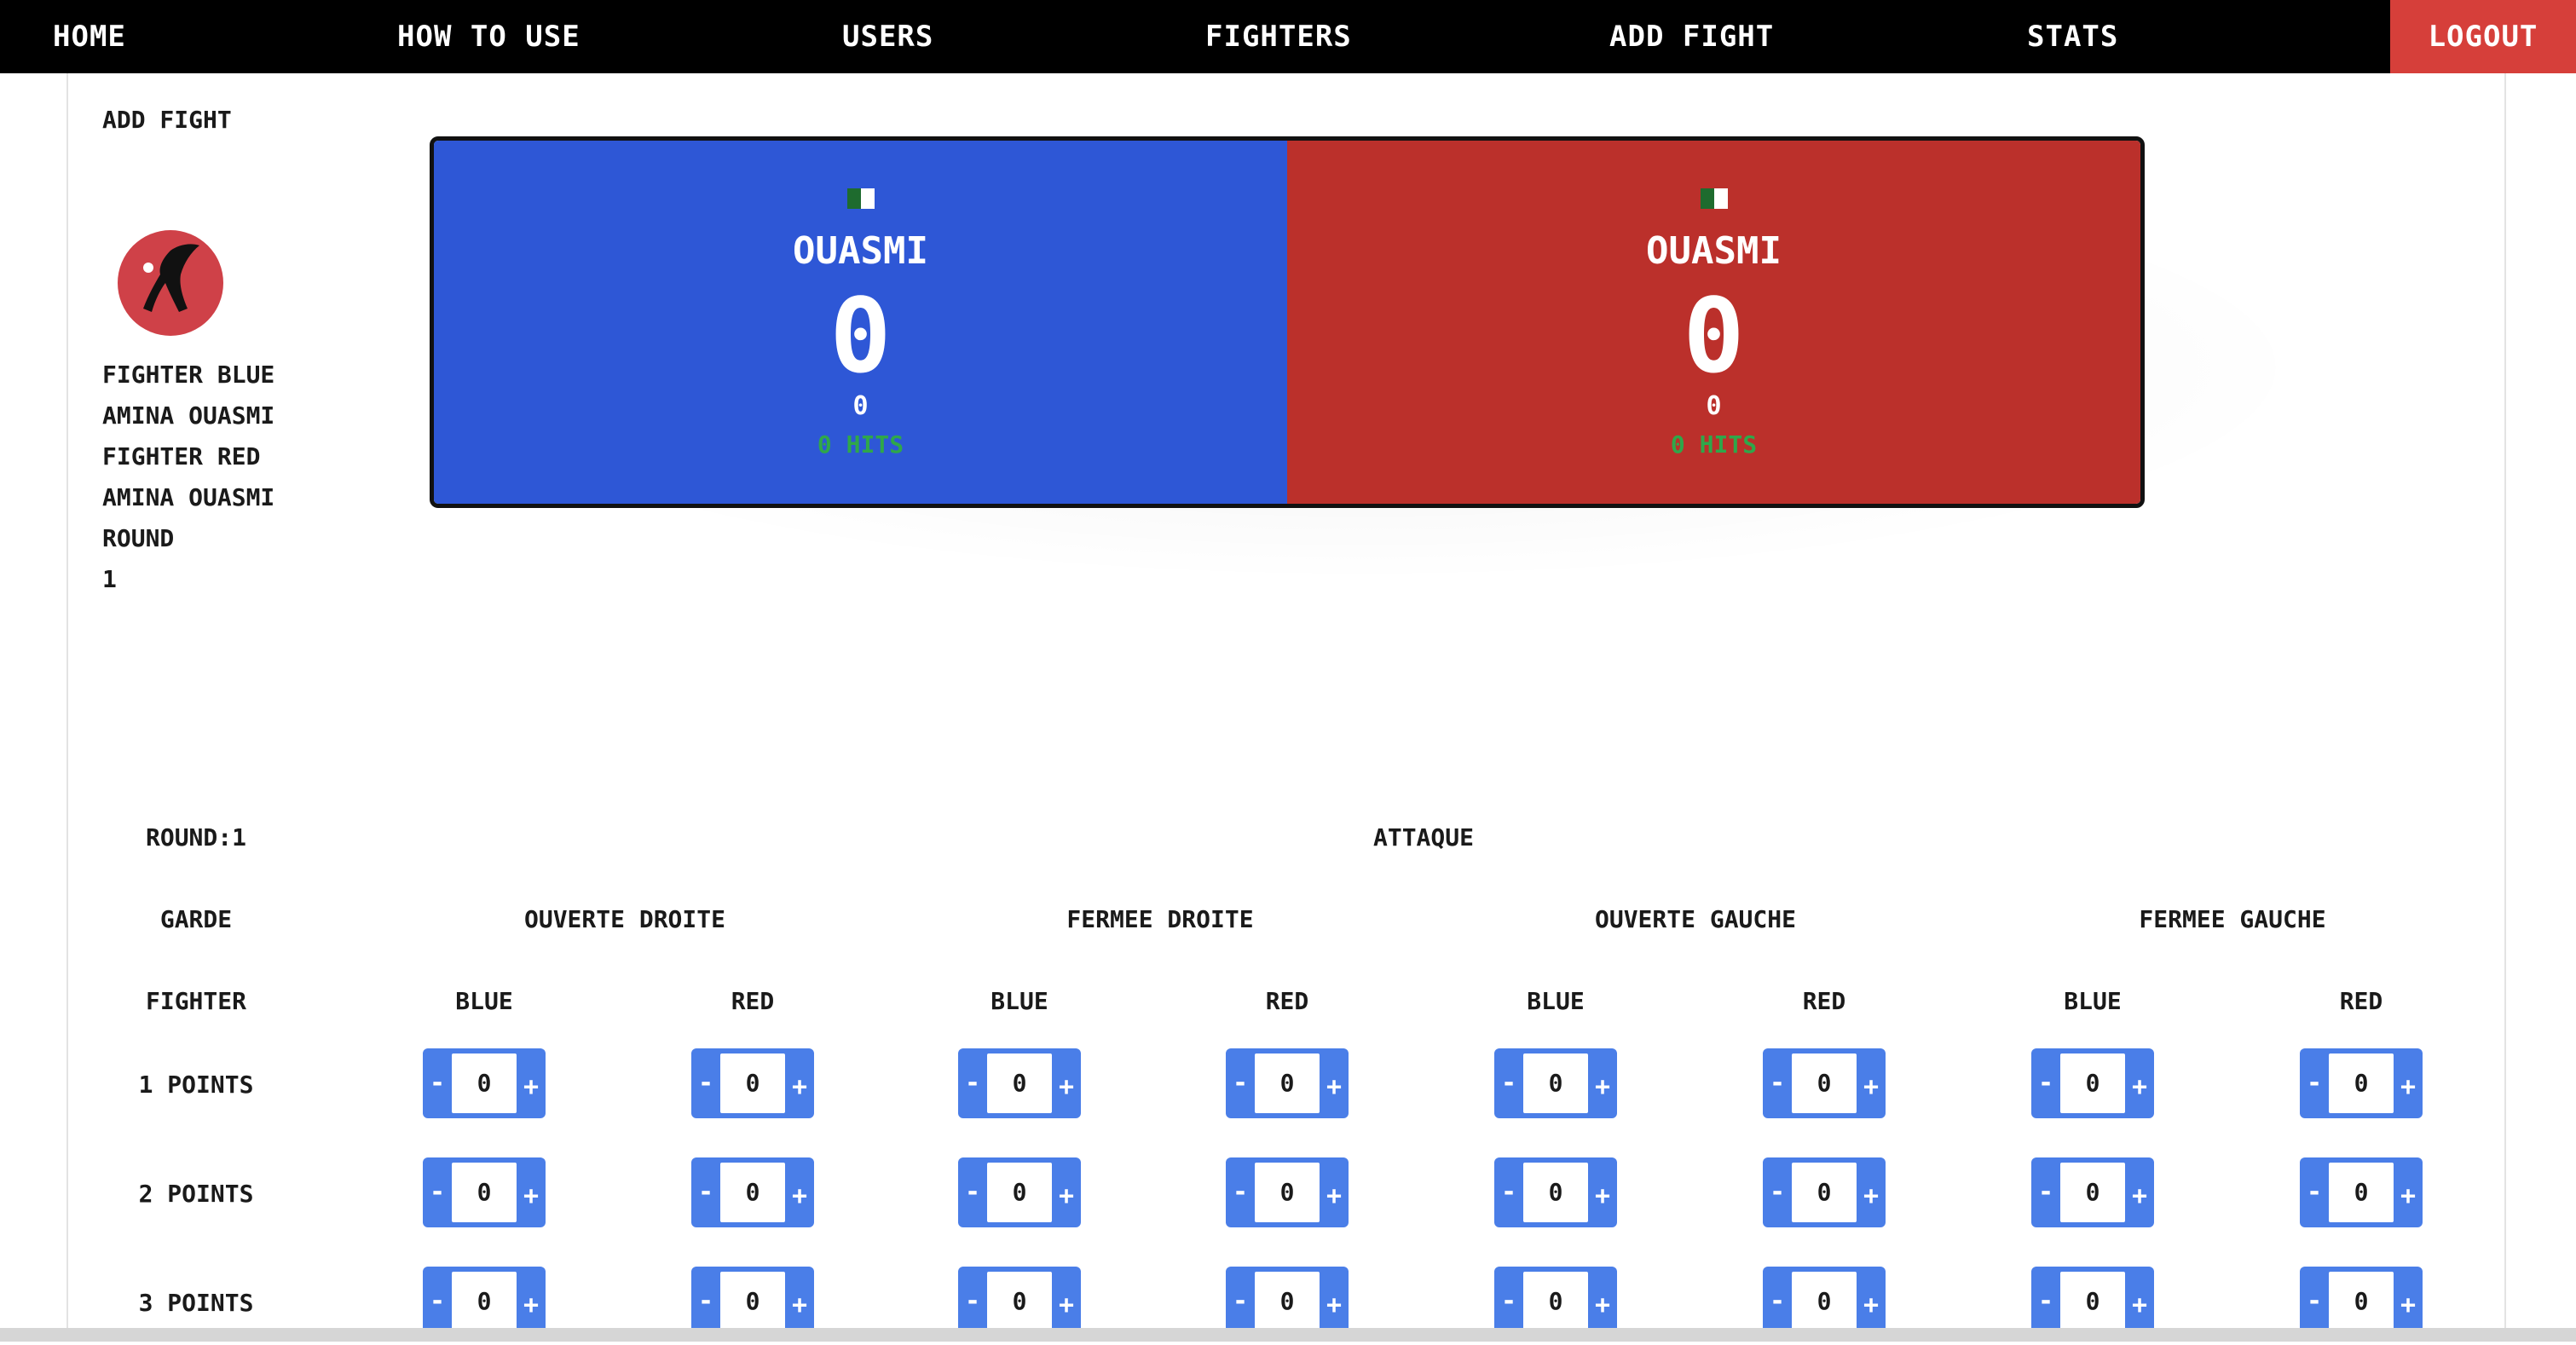 This screenshot has height=1345, width=2576. I want to click on round-value: 1, so click(109, 579).